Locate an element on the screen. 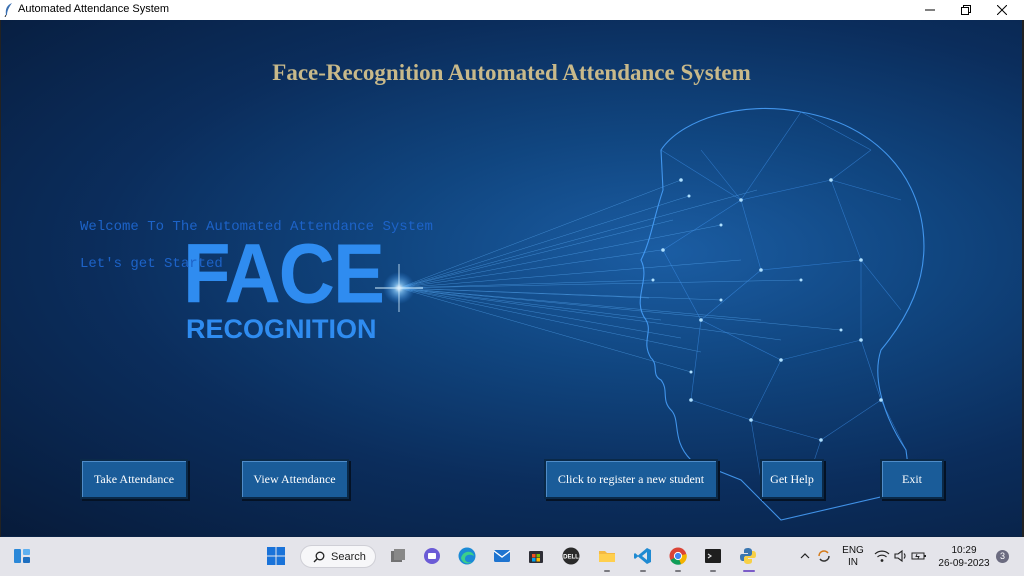  taskbar-search: Search is located at coordinates (338, 556).